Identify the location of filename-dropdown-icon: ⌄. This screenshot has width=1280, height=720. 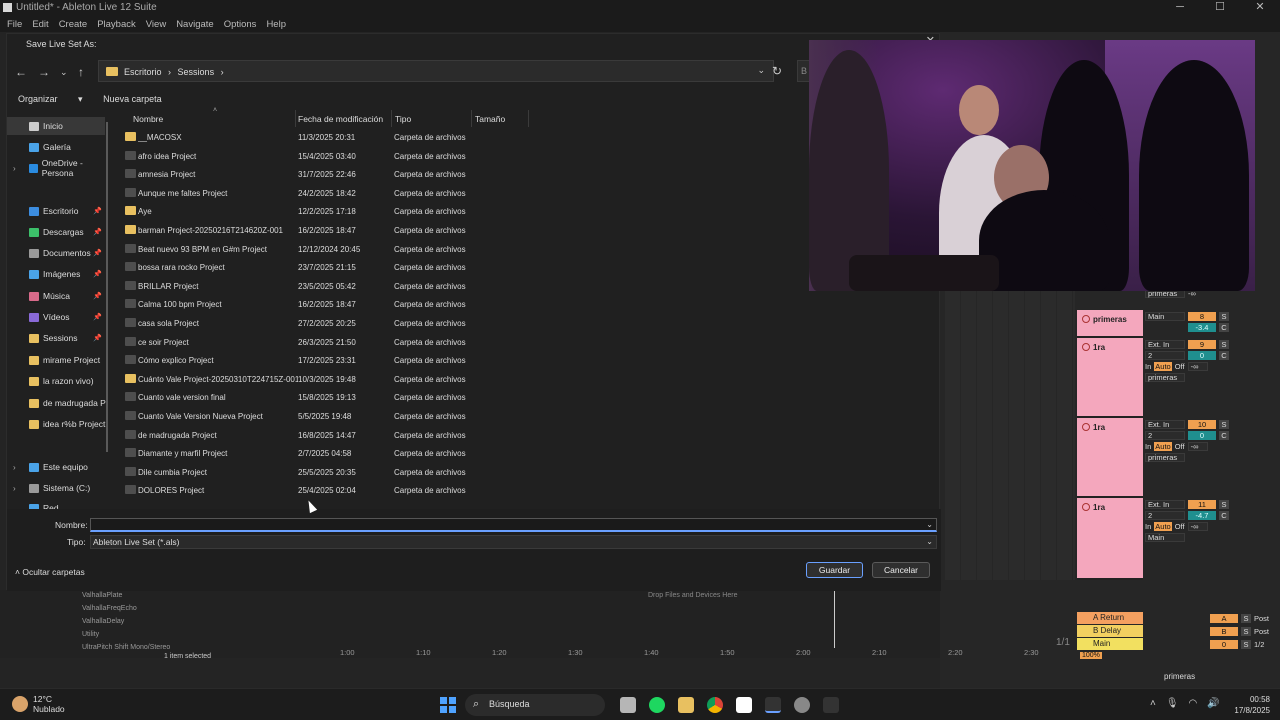
(929, 524).